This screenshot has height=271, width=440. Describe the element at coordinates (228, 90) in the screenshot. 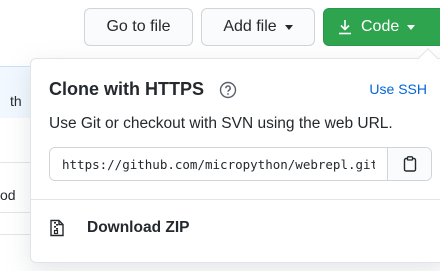

I see `question-icon` at that location.